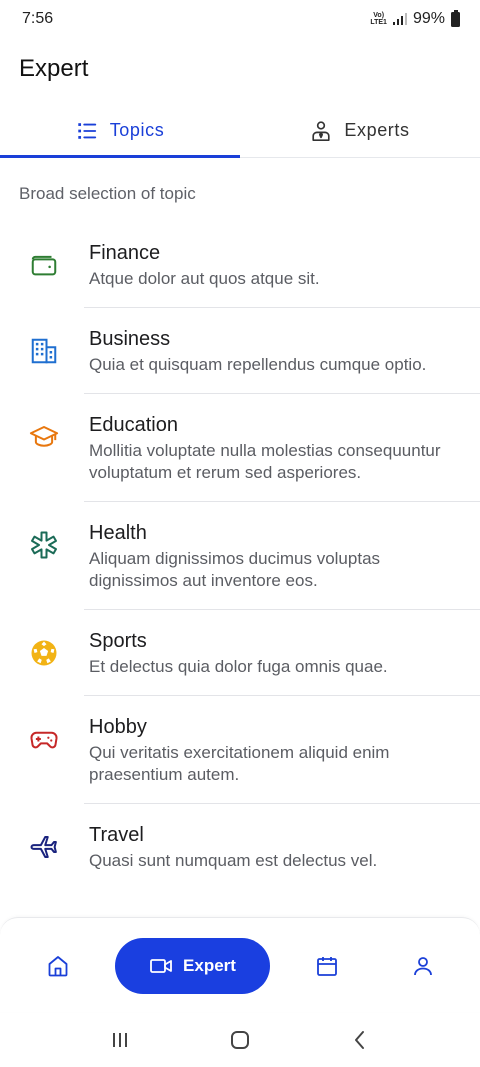  I want to click on recent-apps-icon, so click(120, 1040).